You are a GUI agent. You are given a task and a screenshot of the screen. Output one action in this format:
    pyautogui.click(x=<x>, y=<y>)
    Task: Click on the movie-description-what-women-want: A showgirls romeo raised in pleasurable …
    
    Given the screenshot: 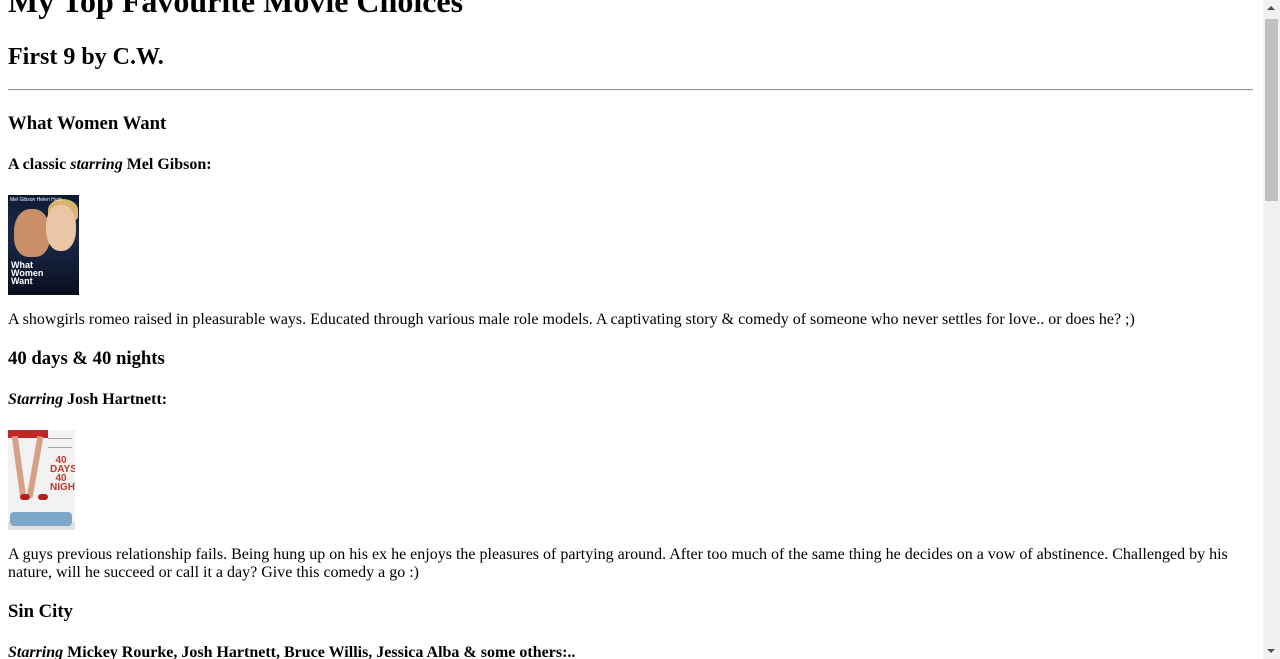 What is the action you would take?
    pyautogui.click(x=571, y=319)
    